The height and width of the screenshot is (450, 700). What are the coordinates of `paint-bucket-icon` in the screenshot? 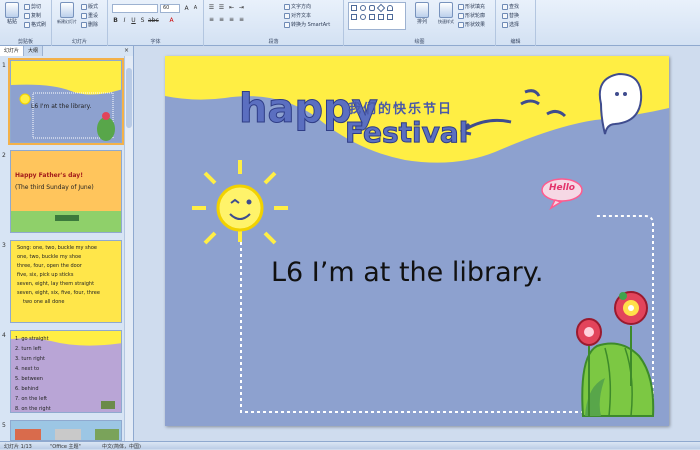 It's located at (461, 6).